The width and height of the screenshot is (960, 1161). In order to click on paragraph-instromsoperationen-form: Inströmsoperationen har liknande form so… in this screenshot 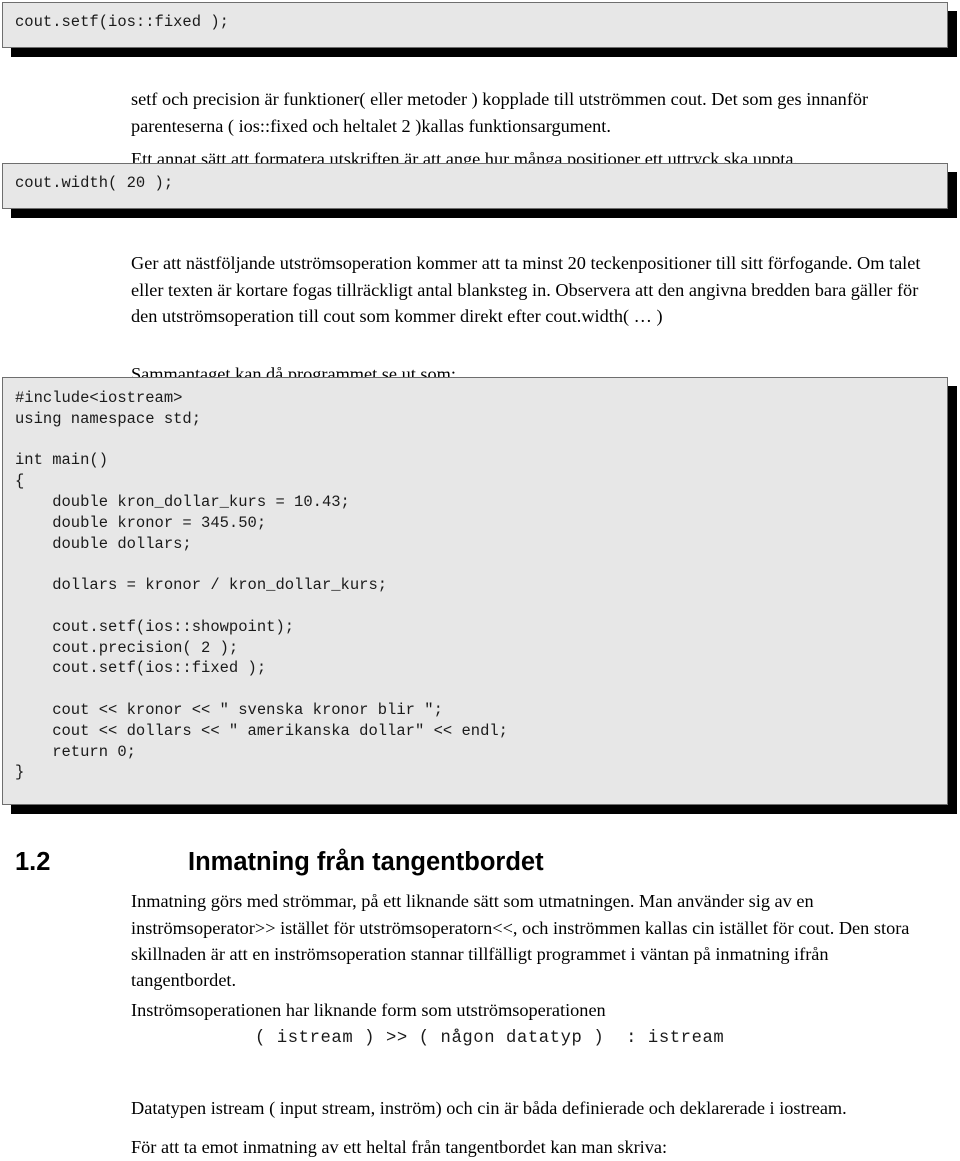, I will do `click(368, 1010)`.